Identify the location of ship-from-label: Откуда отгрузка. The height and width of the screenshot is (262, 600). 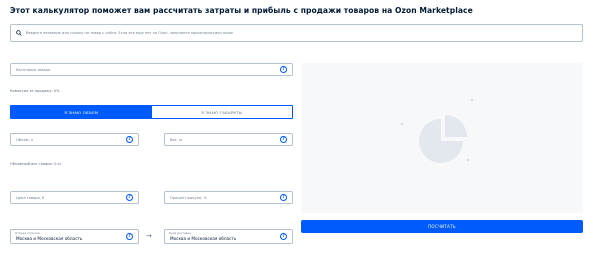
(27, 233).